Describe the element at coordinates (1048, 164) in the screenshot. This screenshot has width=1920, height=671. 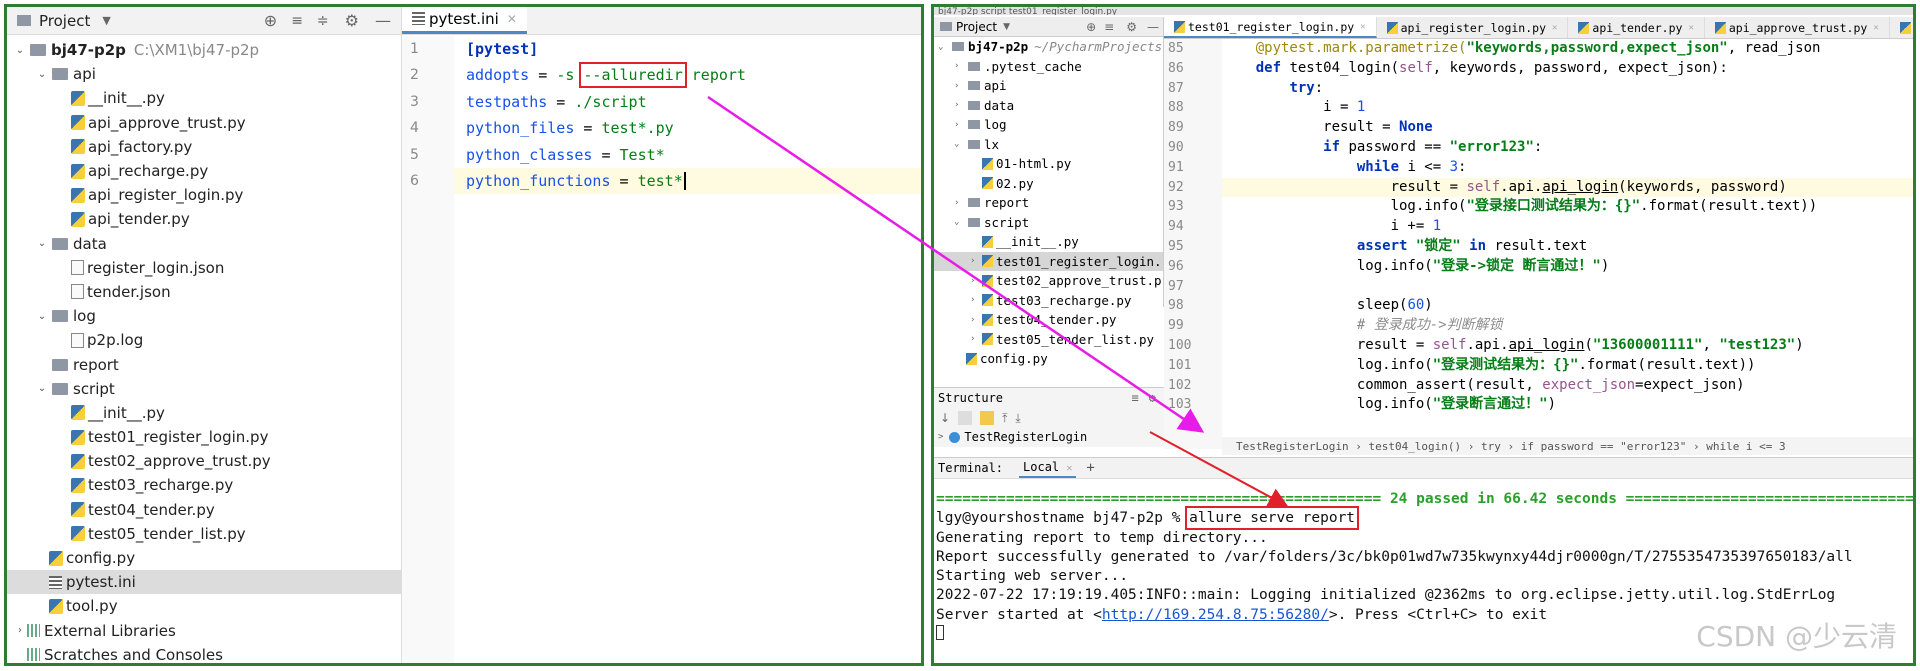
I see `tree-item: 01-html.py` at that location.